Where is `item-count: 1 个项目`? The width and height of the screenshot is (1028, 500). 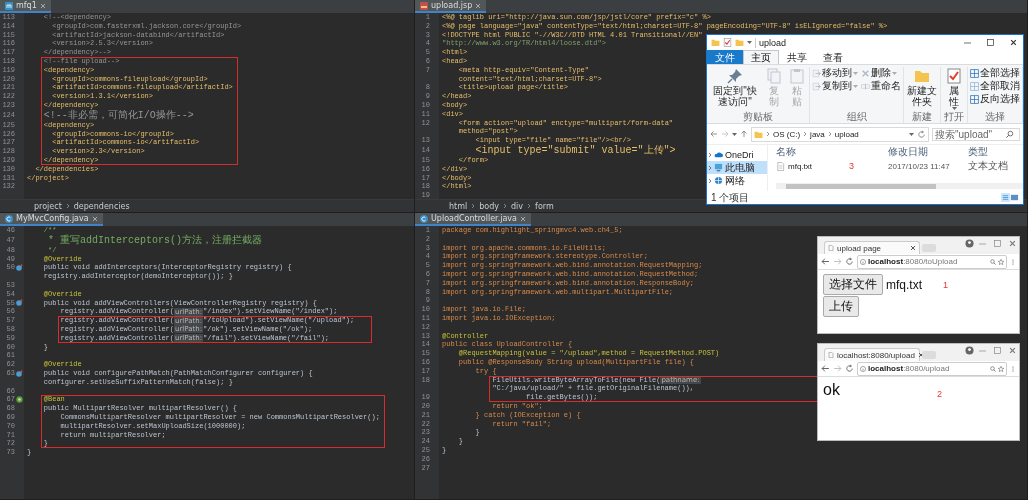
item-count: 1 个项目 is located at coordinates (730, 197).